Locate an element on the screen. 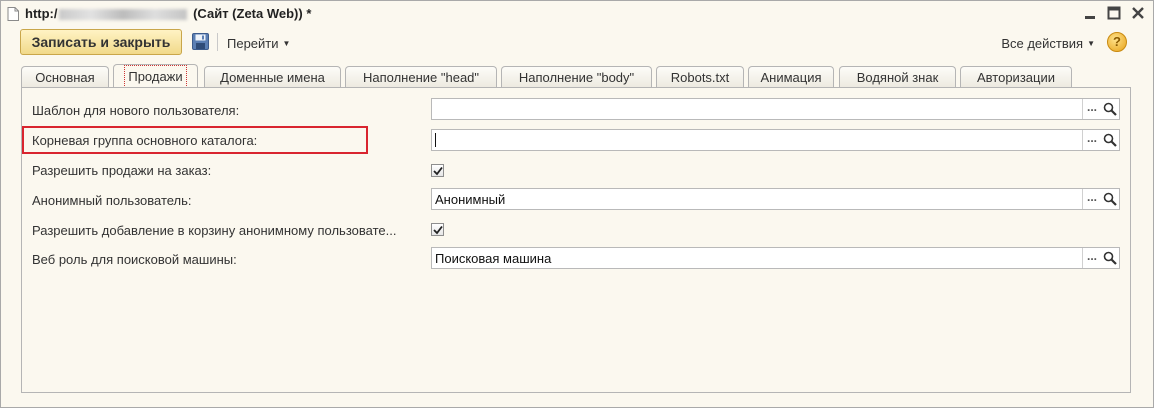 Image resolution: width=1154 pixels, height=408 pixels. tab-robots: Robots.txt is located at coordinates (700, 77).